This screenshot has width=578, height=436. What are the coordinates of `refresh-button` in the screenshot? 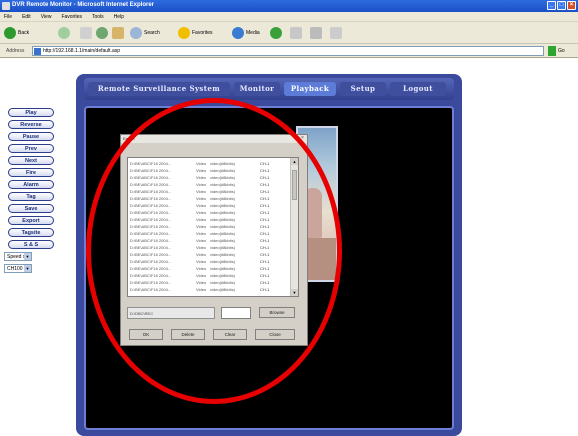 It's located at (102, 33).